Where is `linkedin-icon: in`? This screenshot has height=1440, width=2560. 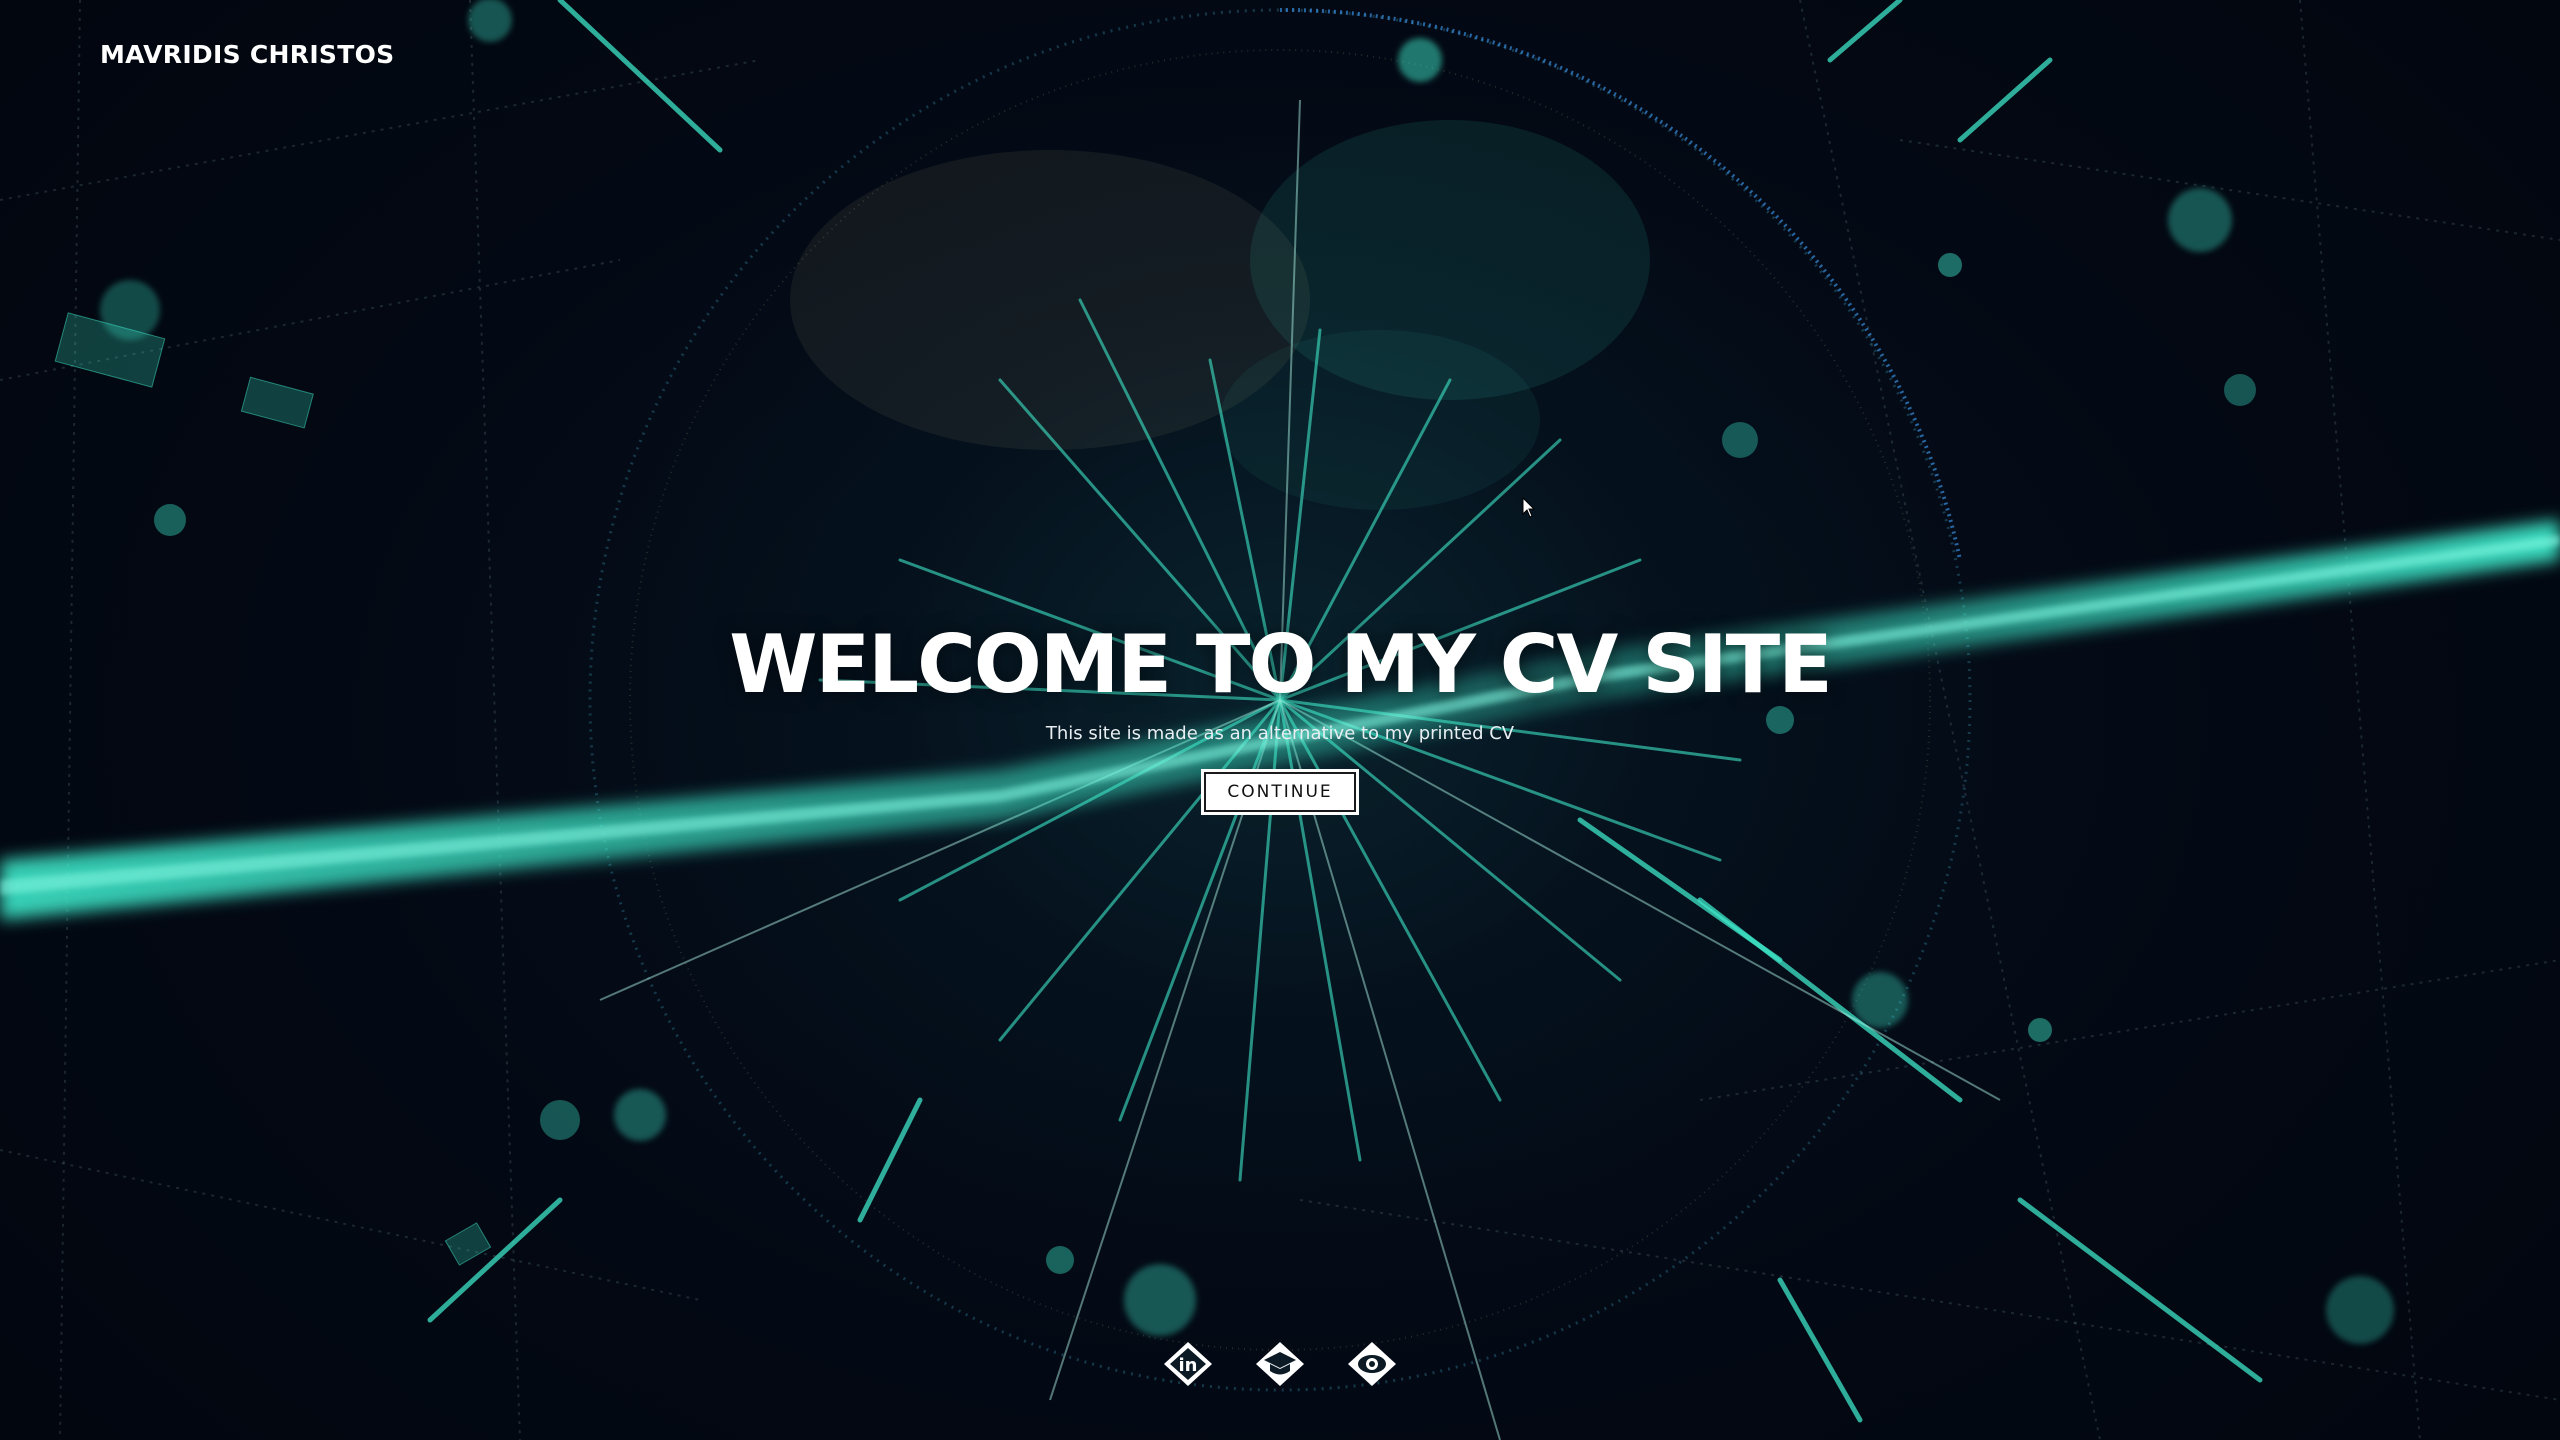 linkedin-icon: in is located at coordinates (1188, 1364).